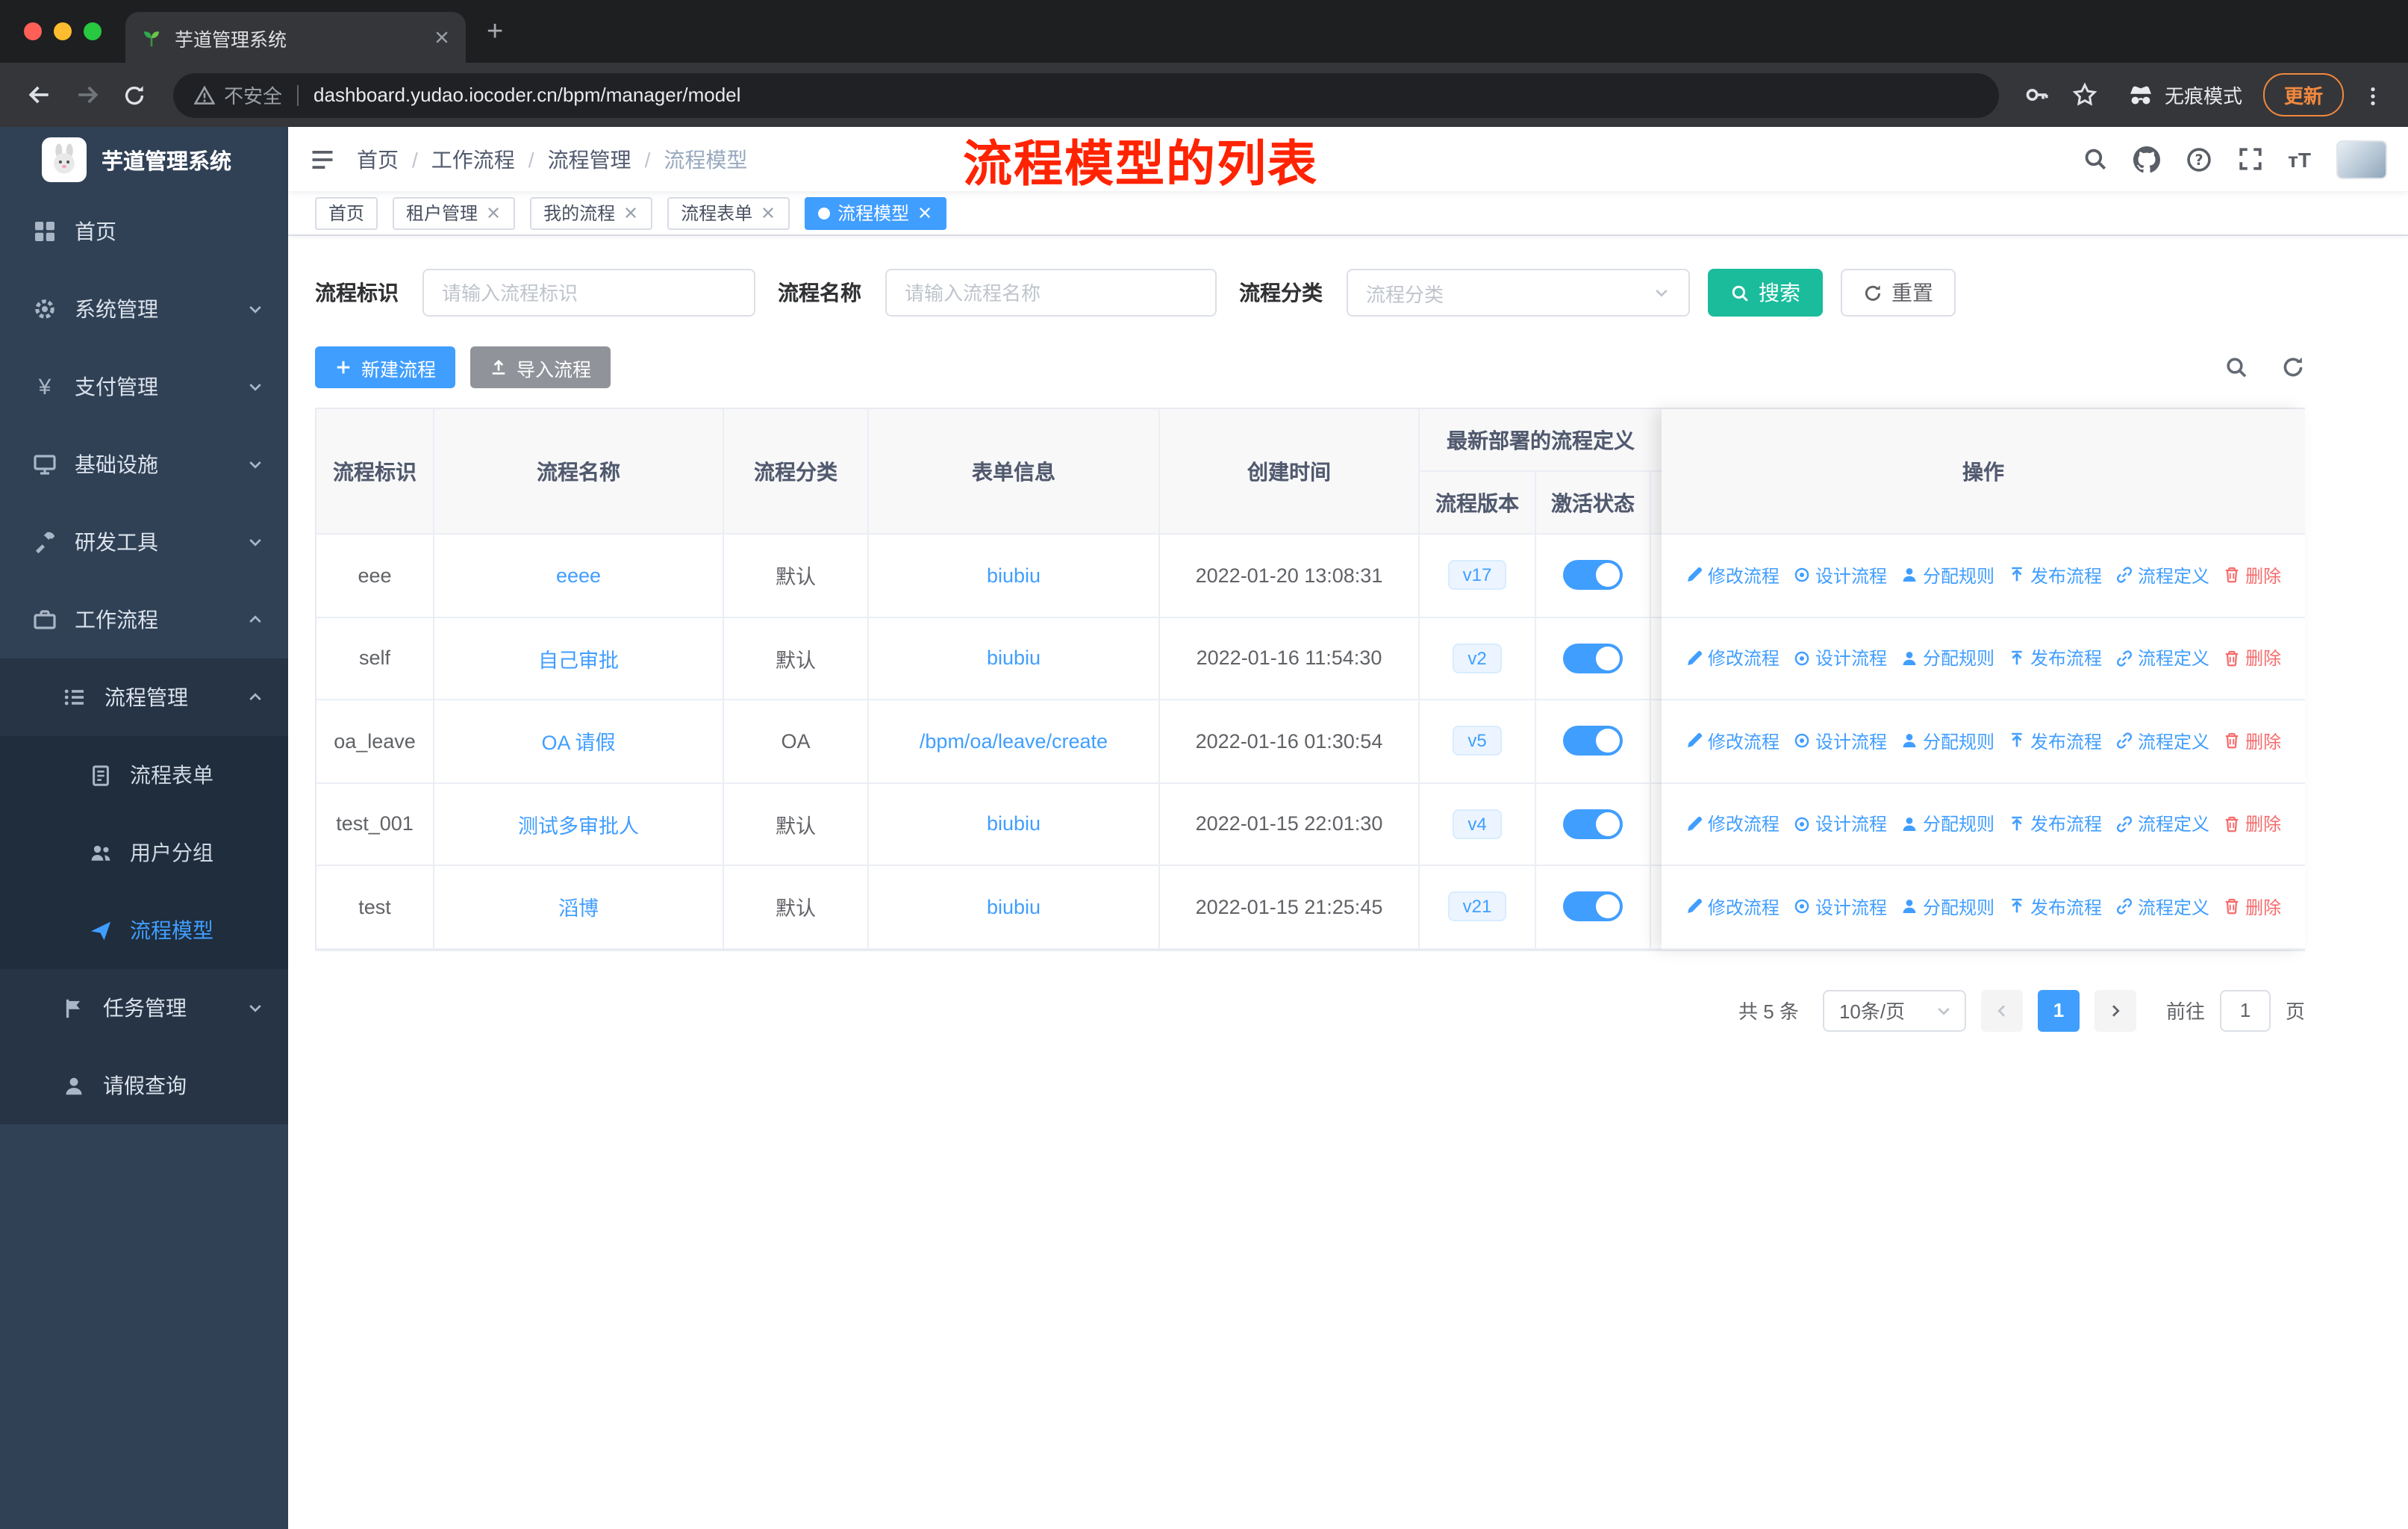  What do you see at coordinates (728, 213) in the screenshot?
I see `tag-process-form: 流程表单` at bounding box center [728, 213].